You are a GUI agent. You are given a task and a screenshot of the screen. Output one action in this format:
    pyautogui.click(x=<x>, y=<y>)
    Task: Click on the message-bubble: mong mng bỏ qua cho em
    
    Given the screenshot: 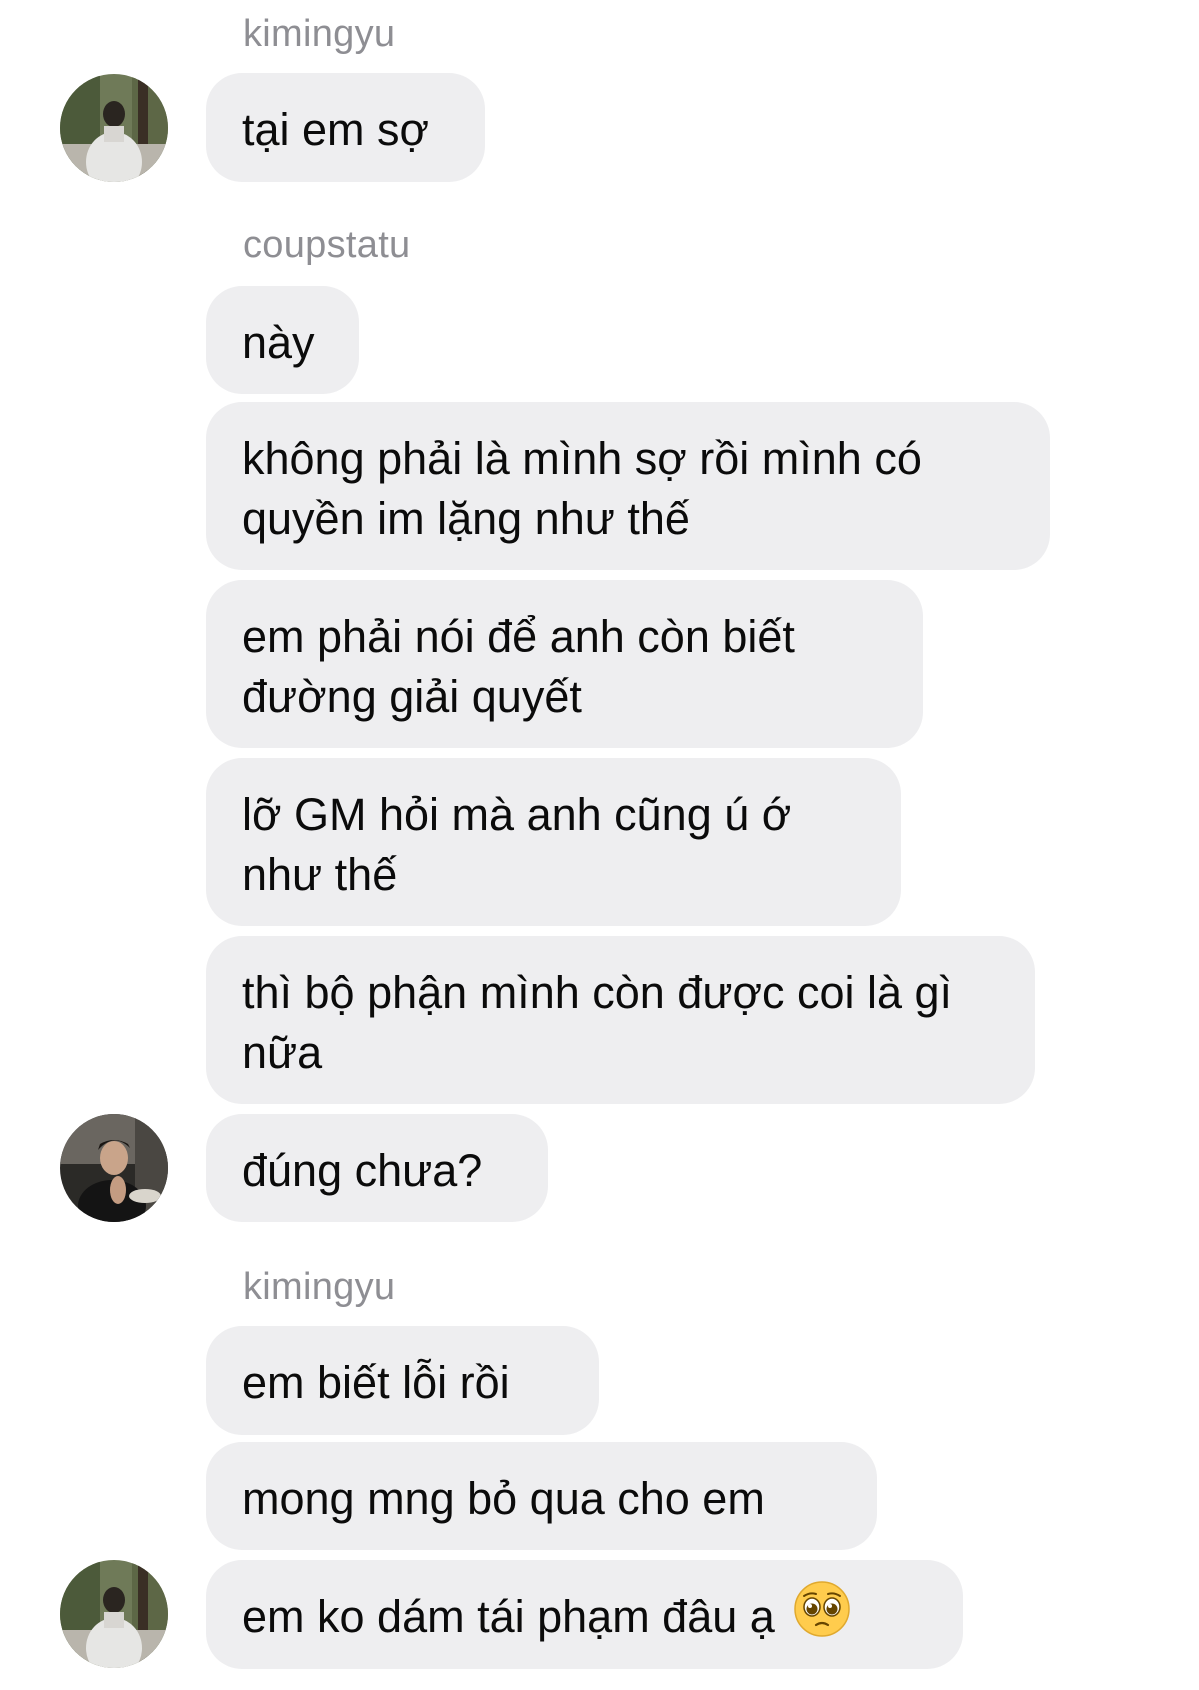 What is the action you would take?
    pyautogui.click(x=541, y=1496)
    